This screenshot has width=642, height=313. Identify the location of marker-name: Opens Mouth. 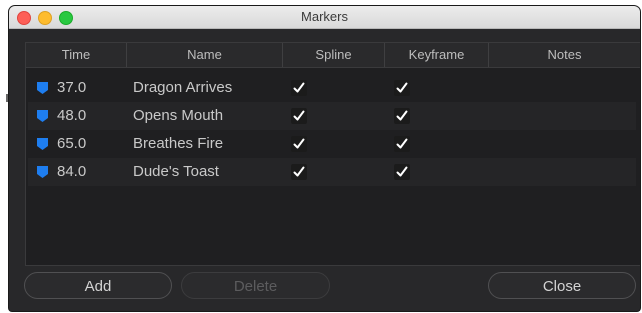
(178, 116).